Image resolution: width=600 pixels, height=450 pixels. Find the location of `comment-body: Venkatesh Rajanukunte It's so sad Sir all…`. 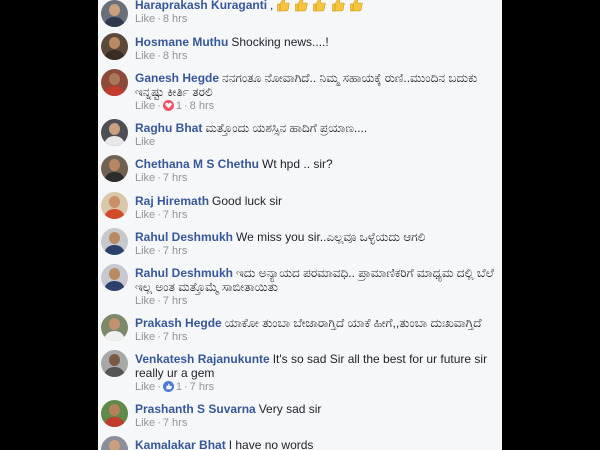

comment-body: Venkatesh Rajanukunte It's so sad Sir all… is located at coordinates (315, 366).